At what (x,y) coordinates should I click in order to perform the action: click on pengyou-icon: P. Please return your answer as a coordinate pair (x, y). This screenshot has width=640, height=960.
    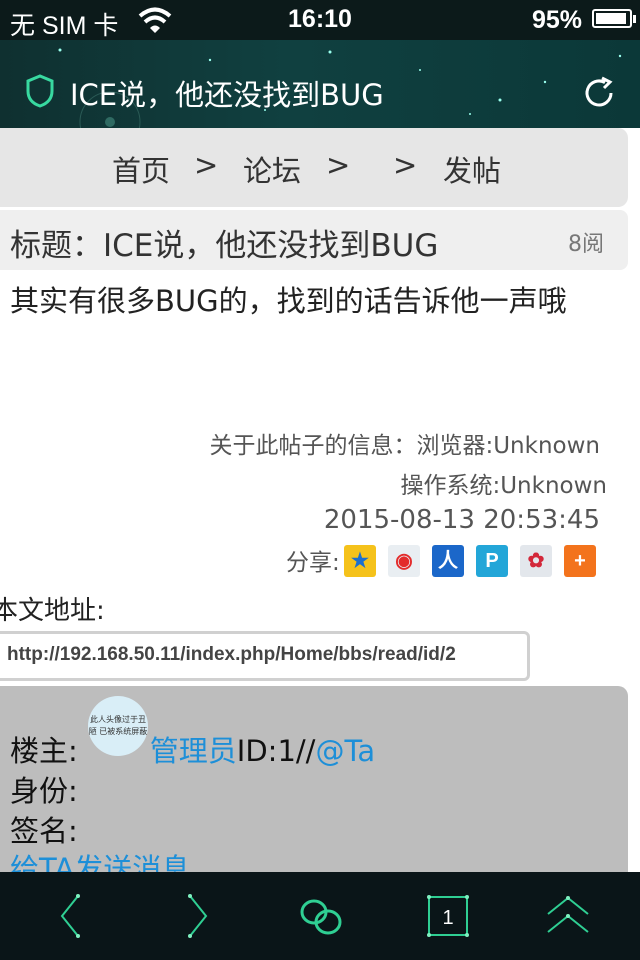
    Looking at the image, I should click on (492, 561).